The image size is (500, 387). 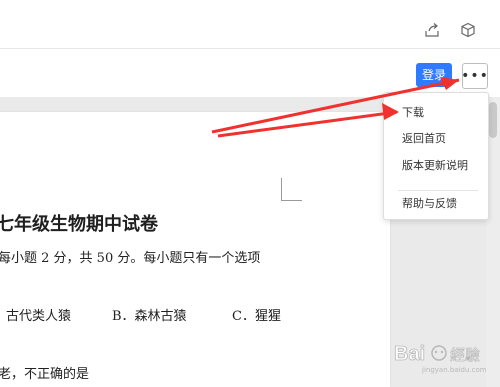 I want to click on menu-item-help-feedback: 帮助与反馈, so click(x=429, y=203).